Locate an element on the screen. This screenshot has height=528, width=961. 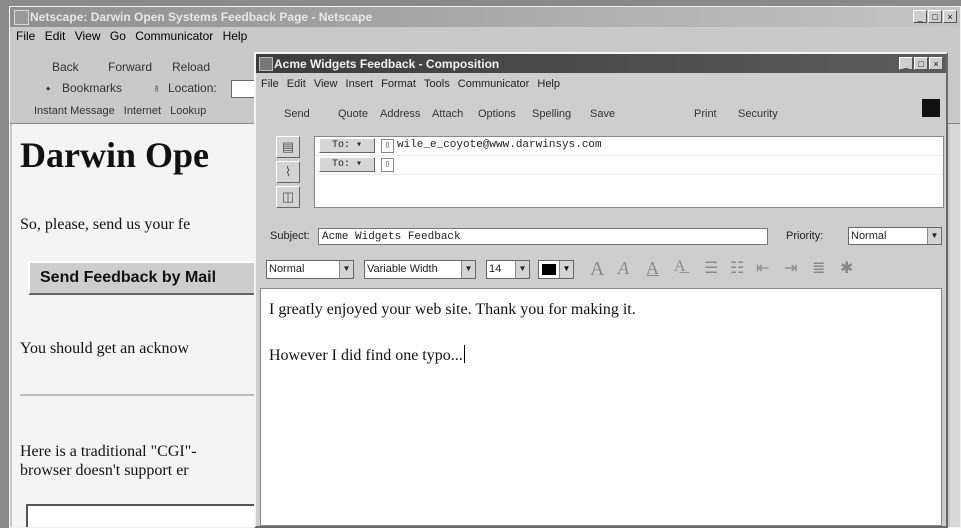
location-label: Location: is located at coordinates (192, 88).